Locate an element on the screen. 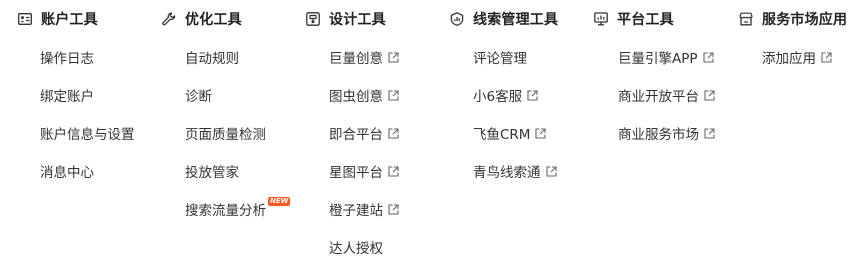 This screenshot has height=279, width=864. menu-item-label: 达人授权 is located at coordinates (356, 249).